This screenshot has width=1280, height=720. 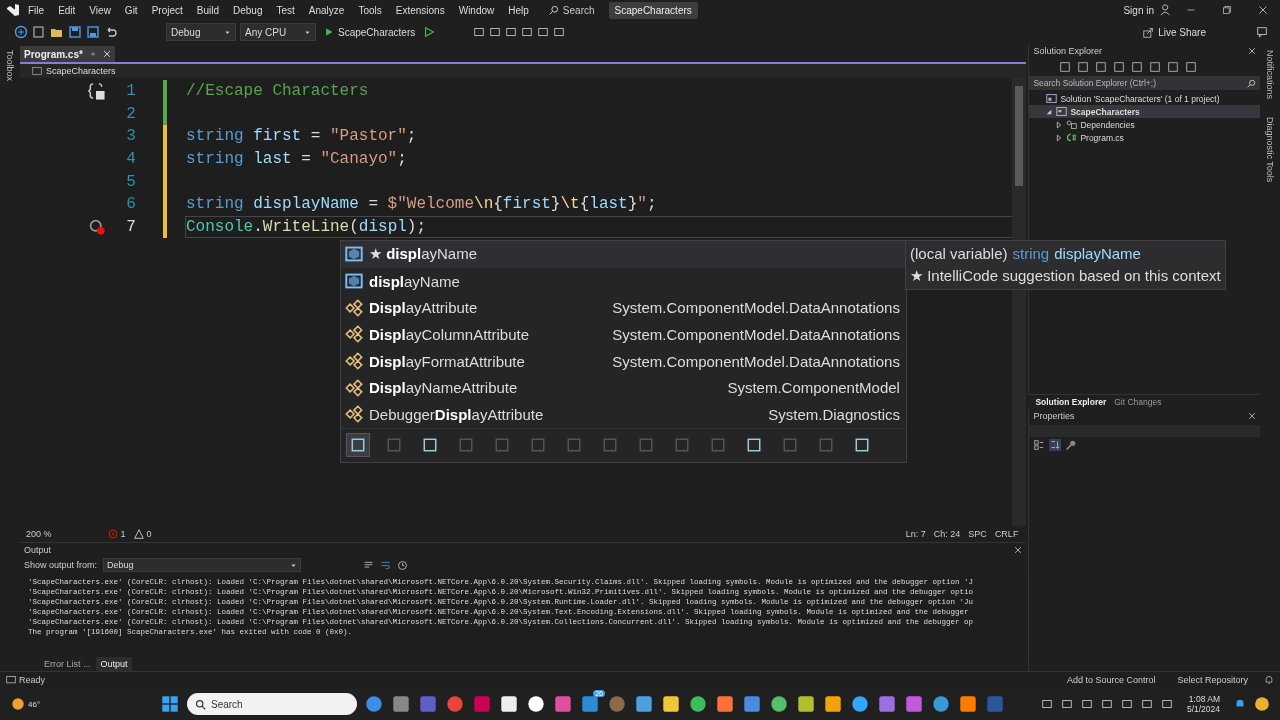 What do you see at coordinates (1138, 402) in the screenshot?
I see `panel-tab: Git Changes` at bounding box center [1138, 402].